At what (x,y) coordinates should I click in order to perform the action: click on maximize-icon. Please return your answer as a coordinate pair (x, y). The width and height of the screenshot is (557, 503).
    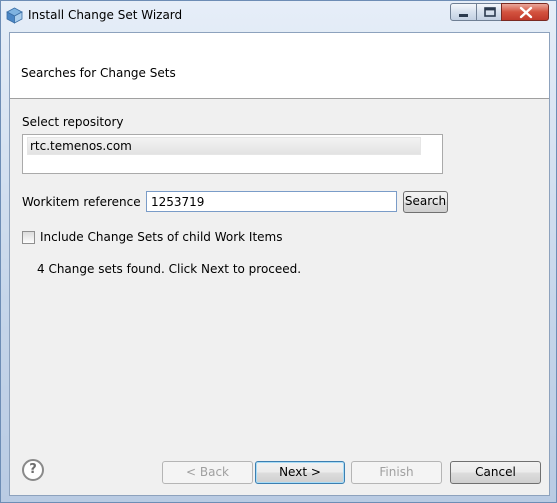
    Looking at the image, I should click on (490, 12).